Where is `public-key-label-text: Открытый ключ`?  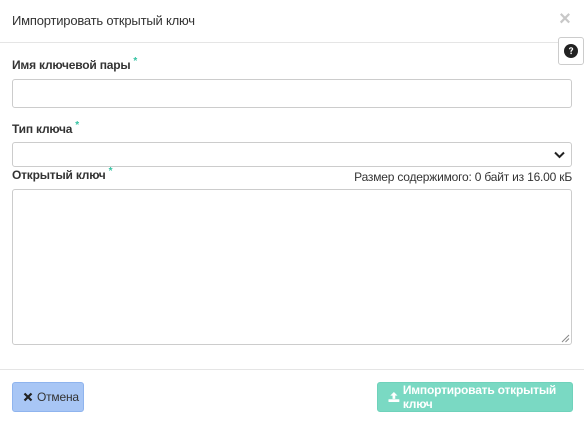 public-key-label-text: Открытый ключ is located at coordinates (59, 175).